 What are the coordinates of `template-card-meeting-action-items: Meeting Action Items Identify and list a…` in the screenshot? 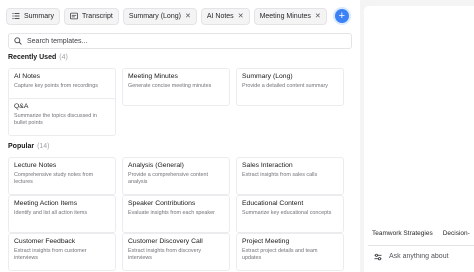 It's located at (62, 214).